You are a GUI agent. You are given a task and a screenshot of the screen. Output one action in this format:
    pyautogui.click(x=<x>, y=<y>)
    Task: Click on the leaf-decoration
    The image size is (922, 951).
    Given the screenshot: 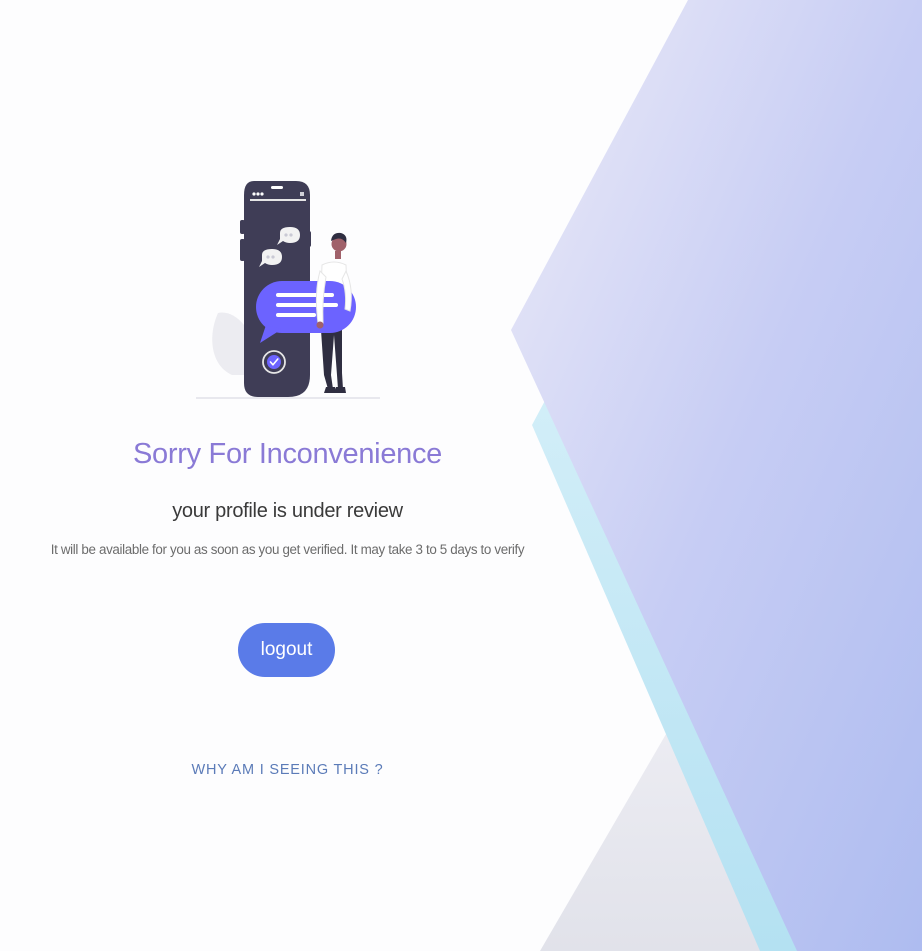 What is the action you would take?
    pyautogui.click(x=228, y=343)
    